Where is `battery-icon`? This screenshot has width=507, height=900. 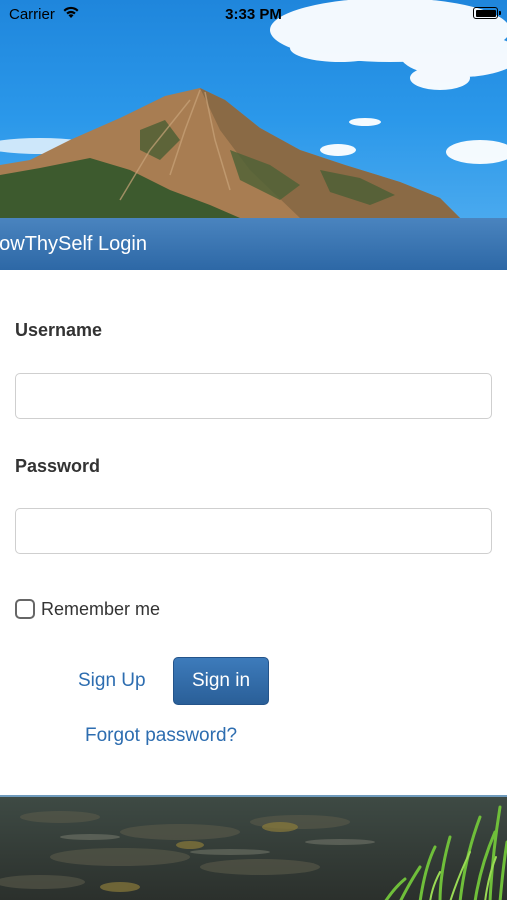
battery-icon is located at coordinates (487, 13).